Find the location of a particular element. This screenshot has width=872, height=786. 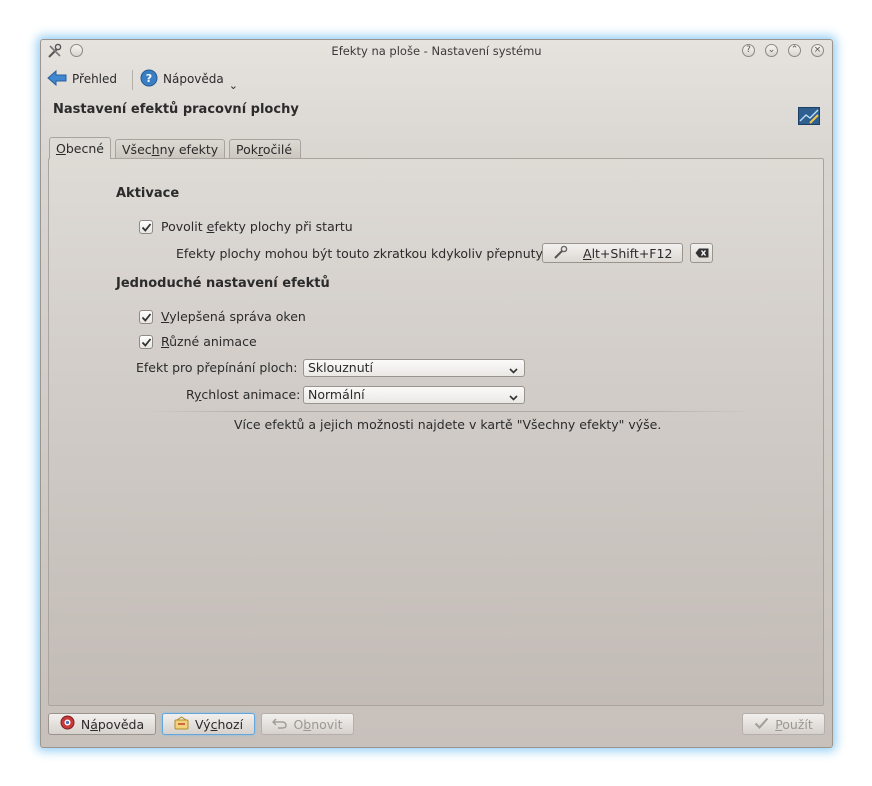

animations-label: Různé animace is located at coordinates (209, 341).